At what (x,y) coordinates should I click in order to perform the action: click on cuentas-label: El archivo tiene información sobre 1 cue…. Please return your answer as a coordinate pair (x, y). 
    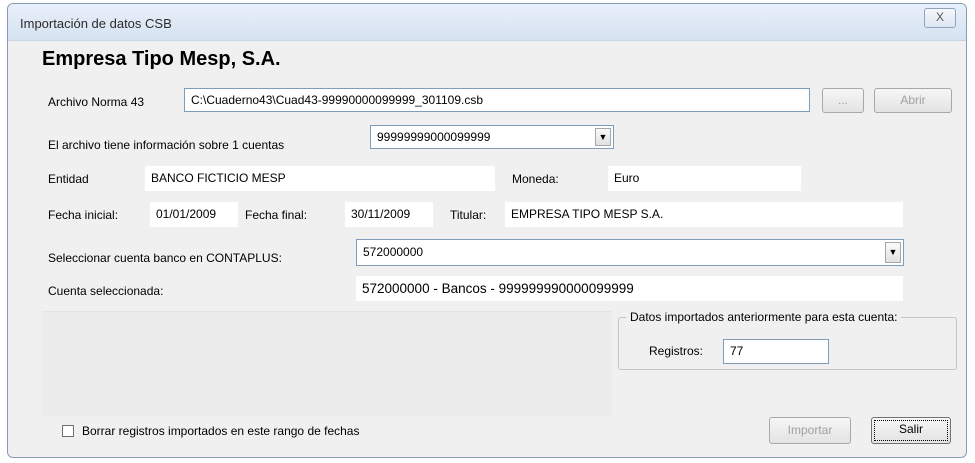
    Looking at the image, I should click on (166, 145).